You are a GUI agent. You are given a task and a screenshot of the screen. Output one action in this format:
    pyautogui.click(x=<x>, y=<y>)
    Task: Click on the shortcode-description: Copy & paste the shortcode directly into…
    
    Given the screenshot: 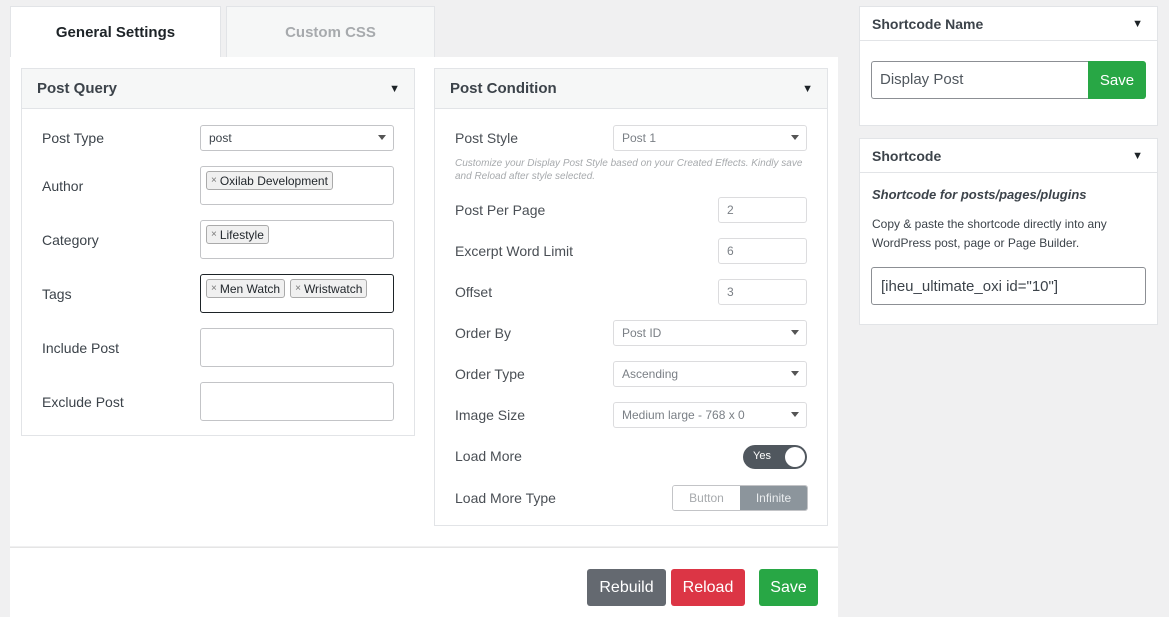 What is the action you would take?
    pyautogui.click(x=989, y=233)
    